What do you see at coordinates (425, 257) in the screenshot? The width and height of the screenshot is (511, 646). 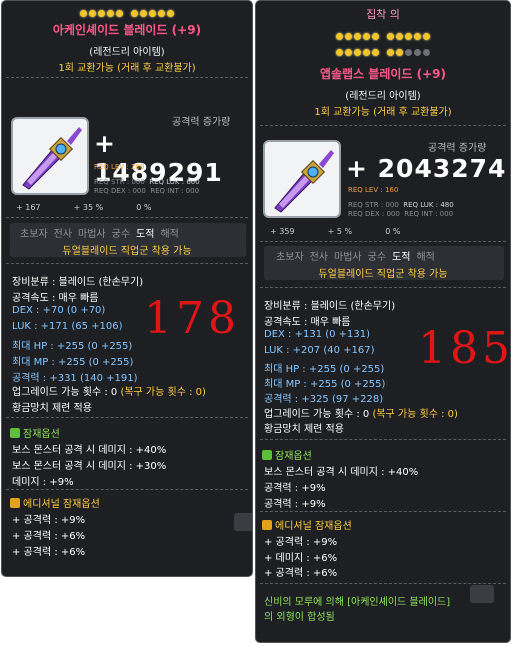 I see `job-5: 해적` at bounding box center [425, 257].